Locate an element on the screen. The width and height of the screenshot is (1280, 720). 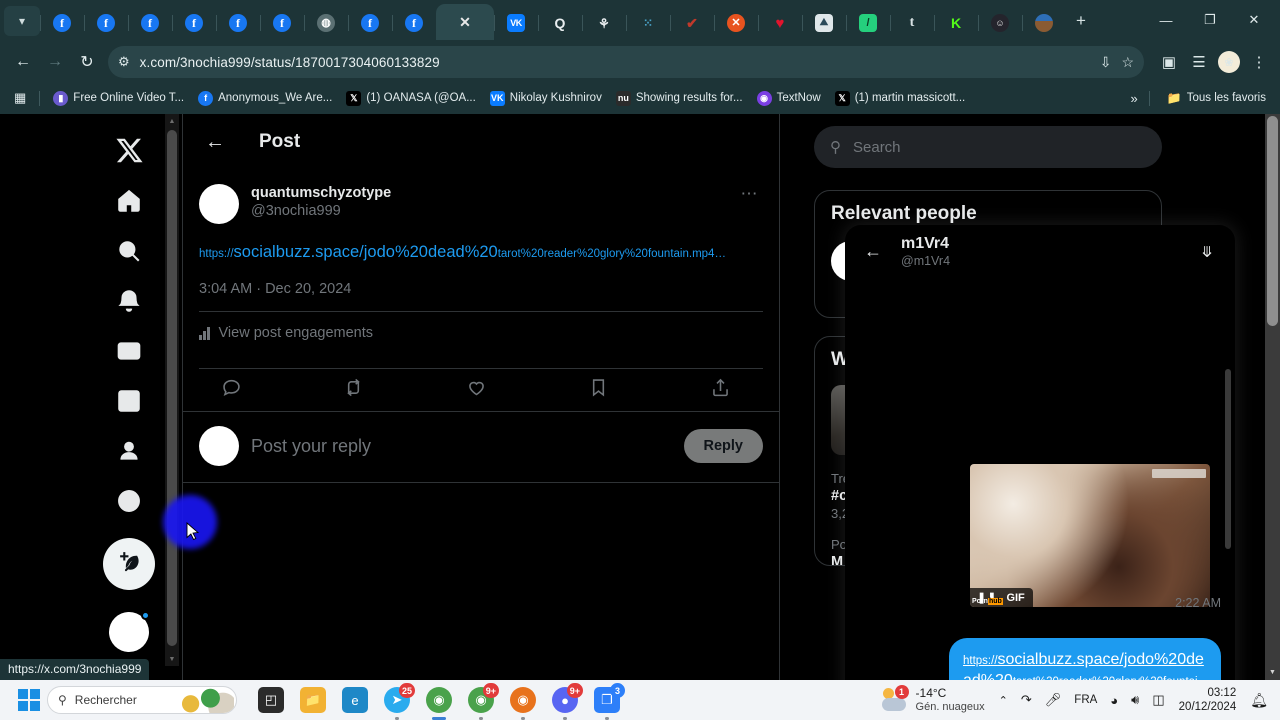
minimize-button: — is located at coordinates (1166, 20).